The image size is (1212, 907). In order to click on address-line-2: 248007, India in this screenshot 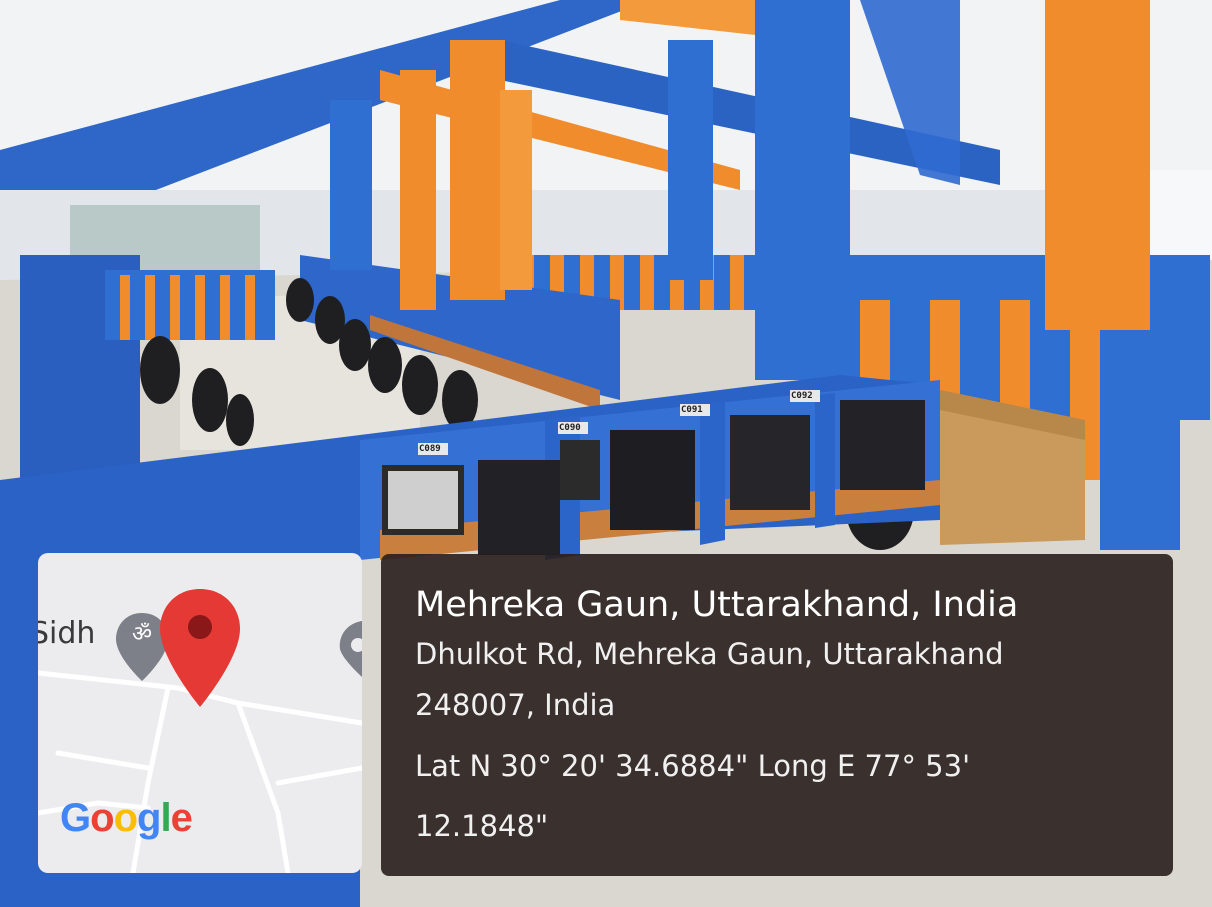, I will do `click(515, 705)`.